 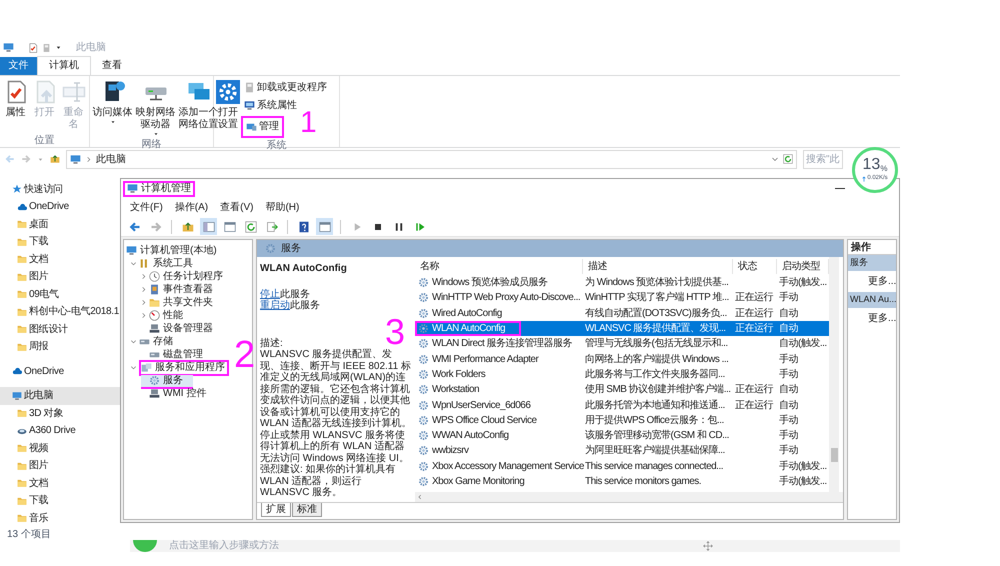 What do you see at coordinates (622, 359) in the screenshot?
I see `table-row: WMI Performance Adapter 向网络上的客户端提供 Windows ... 手动` at bounding box center [622, 359].